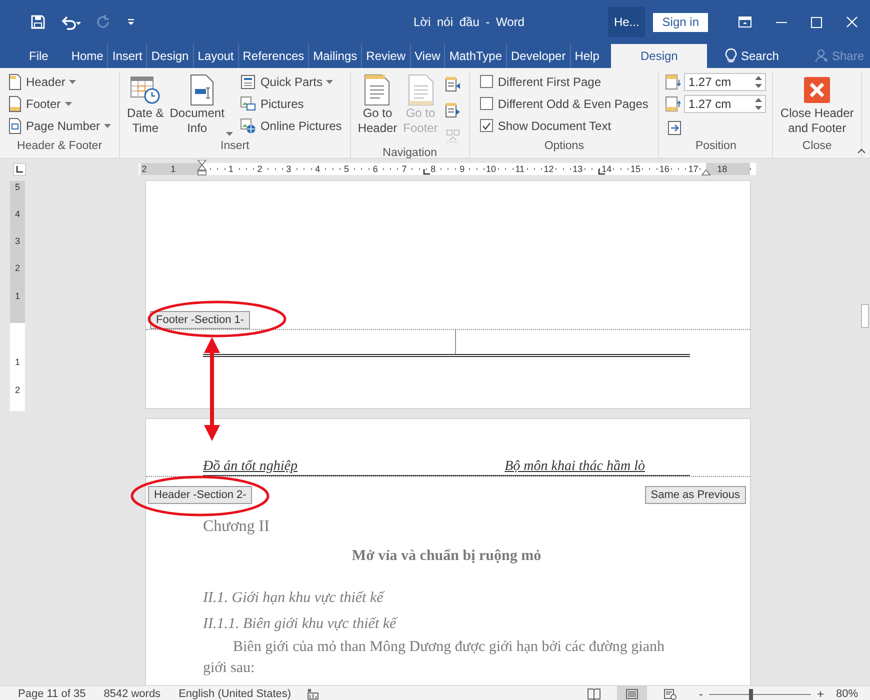  Describe the element at coordinates (700, 693) in the screenshot. I see `zoom-out-button: -` at that location.